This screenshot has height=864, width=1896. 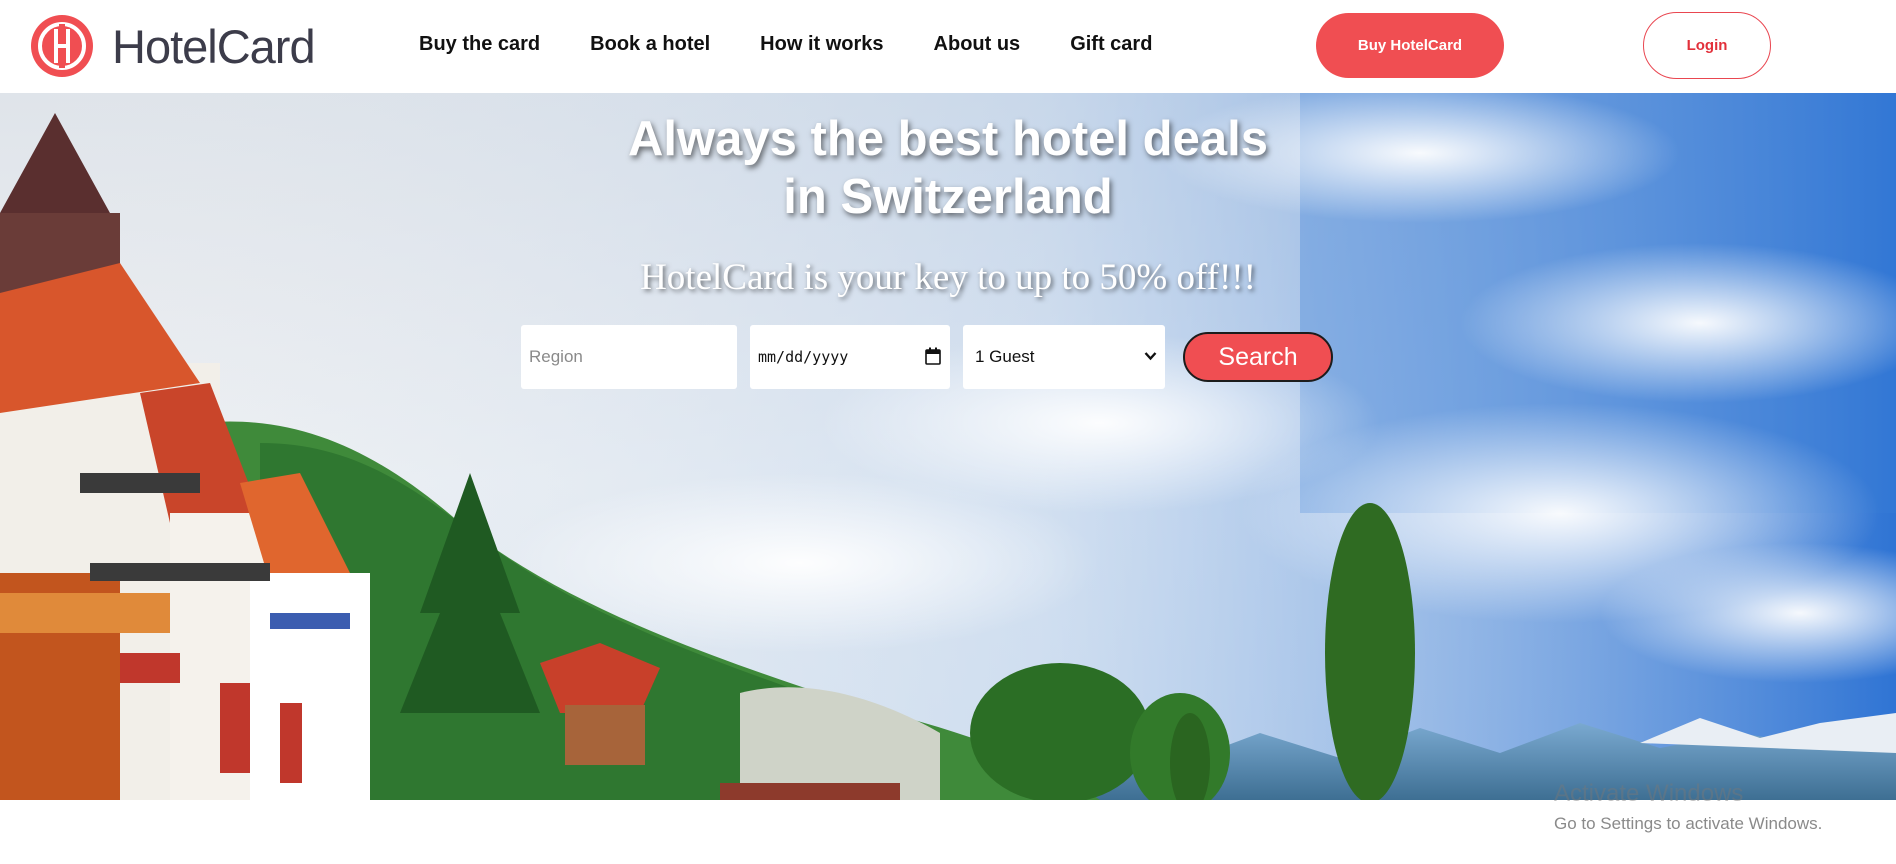 What do you see at coordinates (948, 197) in the screenshot?
I see `hero-title-line-2: in Switzerland` at bounding box center [948, 197].